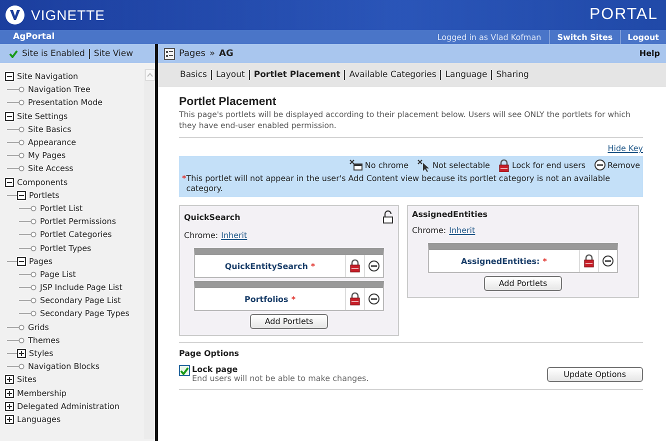 This screenshot has width=666, height=441. I want to click on section-title: Portlet Placement, so click(228, 102).